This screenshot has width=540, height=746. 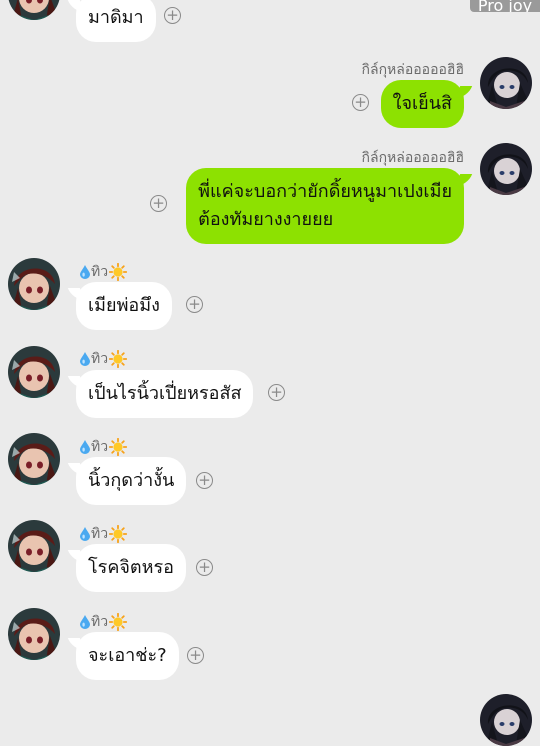 What do you see at coordinates (131, 481) in the screenshot?
I see `message-bubble: นิ้วกุดว่างั้น` at bounding box center [131, 481].